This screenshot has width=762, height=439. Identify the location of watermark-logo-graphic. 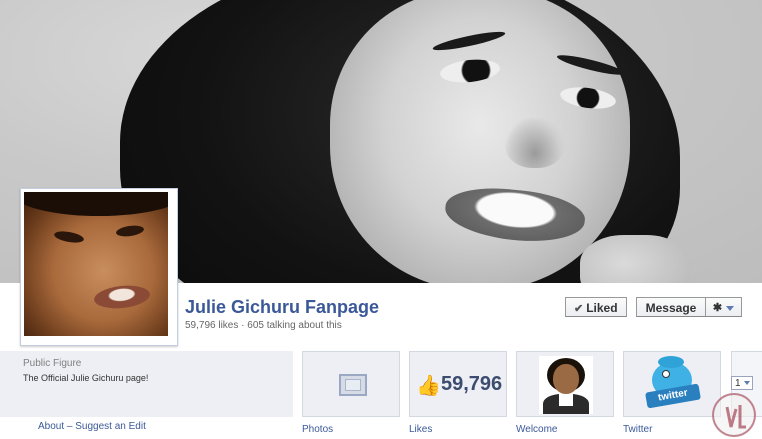
(735, 417).